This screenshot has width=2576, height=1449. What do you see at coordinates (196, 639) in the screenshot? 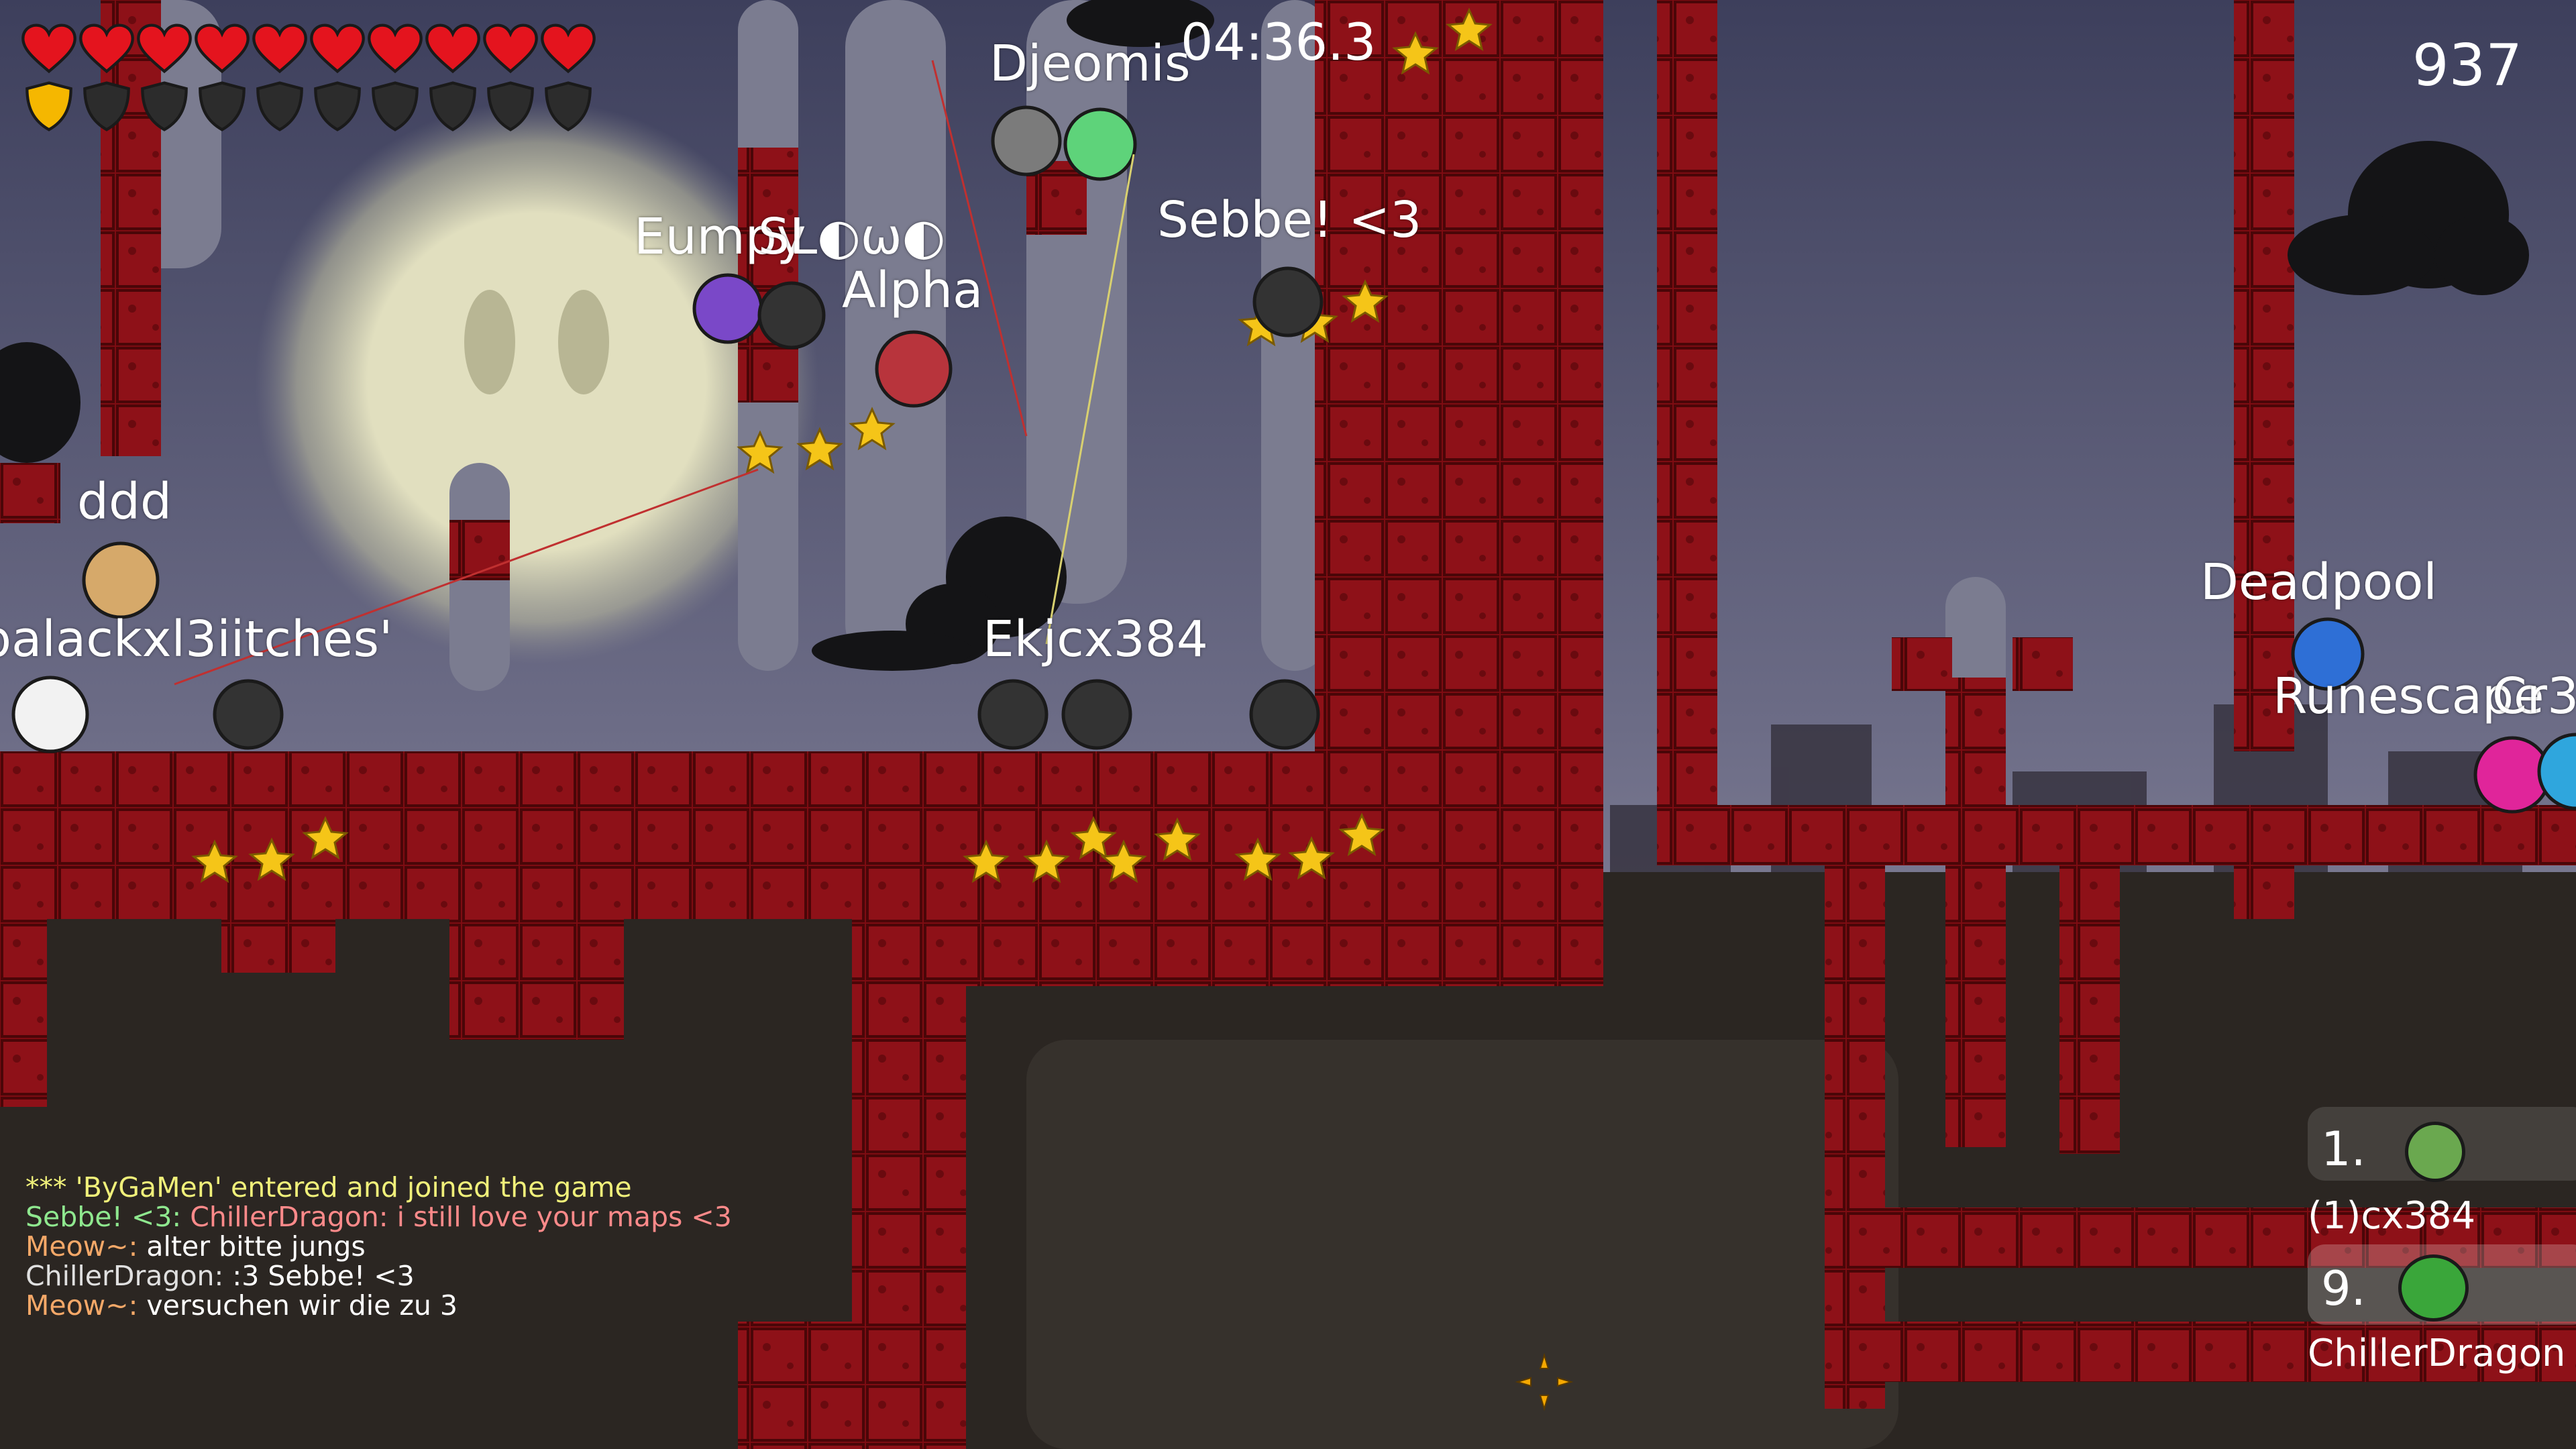
I see `player-name-palackxl3iitches: palackxl3iitches'` at bounding box center [196, 639].